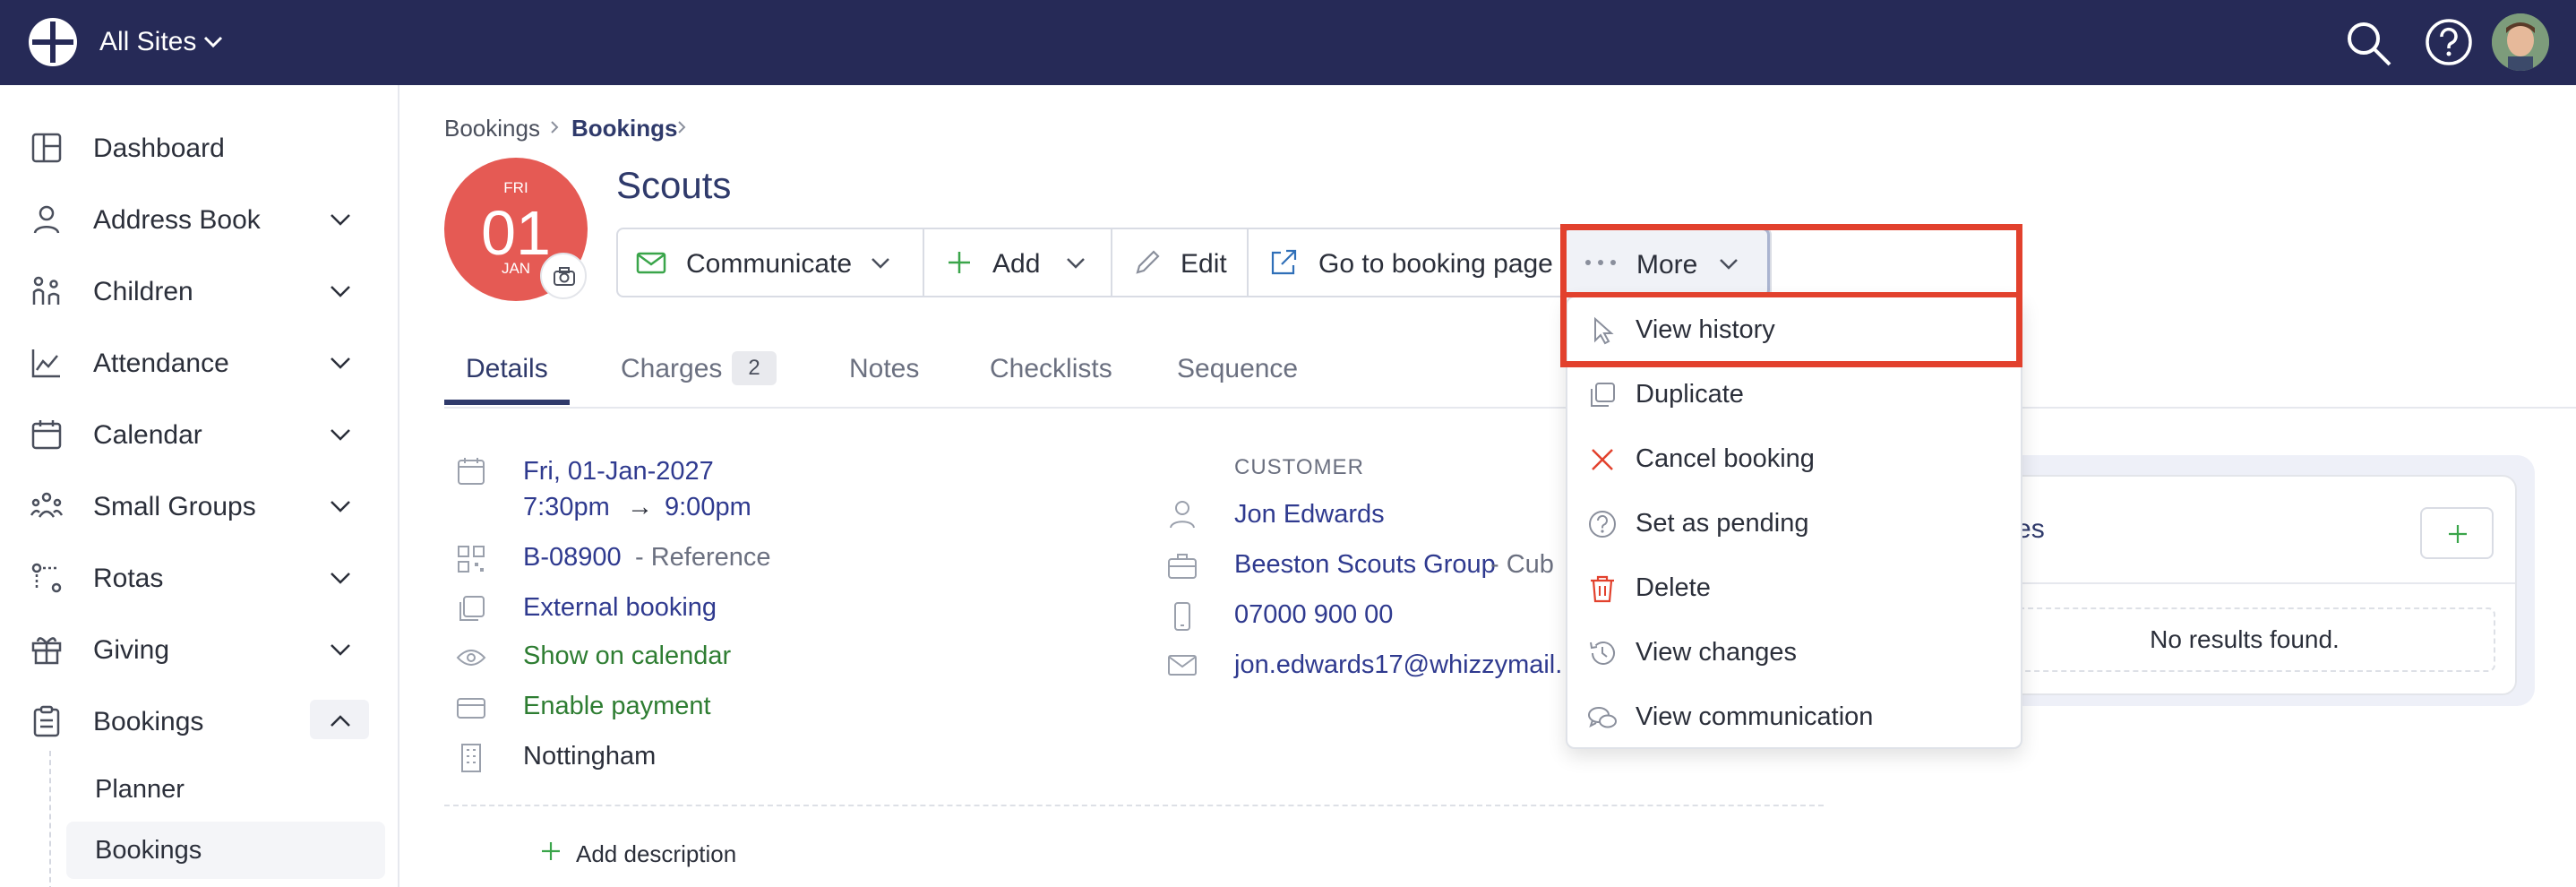  I want to click on menu-item-view-changes: View changes, so click(1794, 653).